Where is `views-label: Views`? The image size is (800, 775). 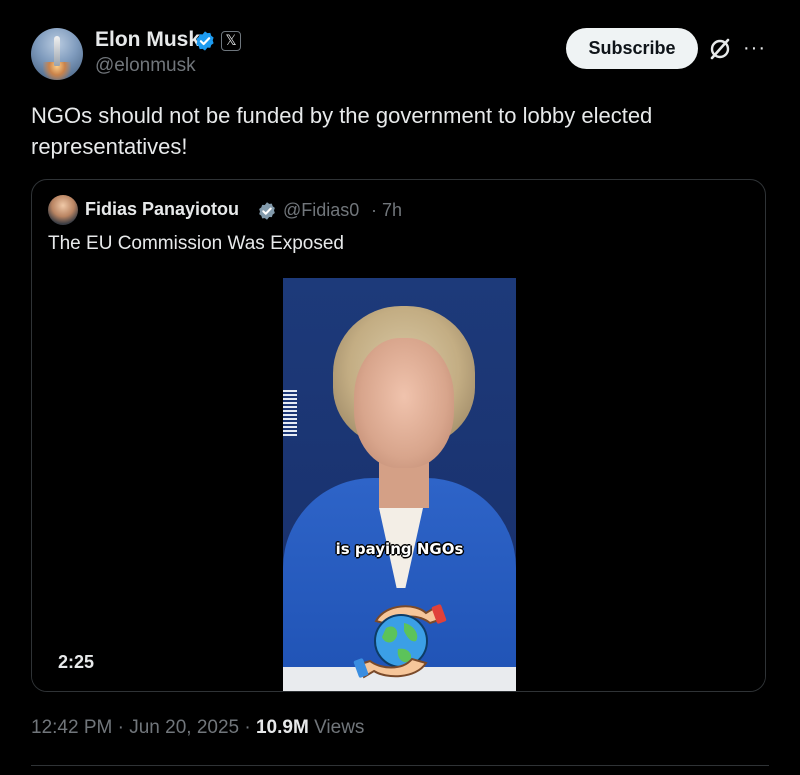
views-label: Views is located at coordinates (339, 727).